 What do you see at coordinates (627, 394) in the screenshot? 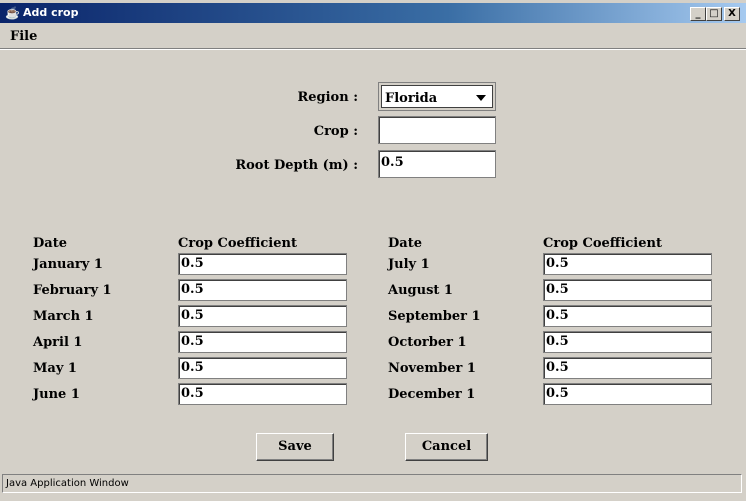
I see `coef-input-december: 0.5` at bounding box center [627, 394].